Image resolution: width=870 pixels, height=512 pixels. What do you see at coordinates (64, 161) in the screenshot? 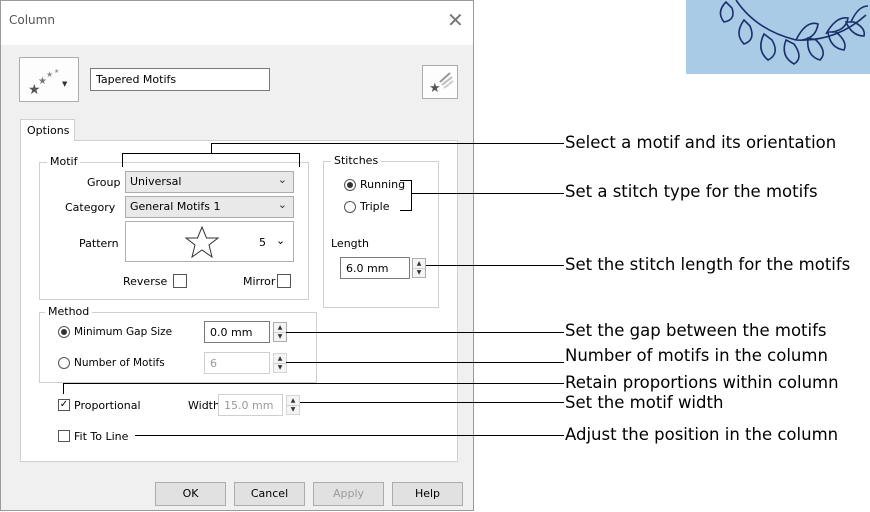
I see `motif-legend: Motif` at bounding box center [64, 161].